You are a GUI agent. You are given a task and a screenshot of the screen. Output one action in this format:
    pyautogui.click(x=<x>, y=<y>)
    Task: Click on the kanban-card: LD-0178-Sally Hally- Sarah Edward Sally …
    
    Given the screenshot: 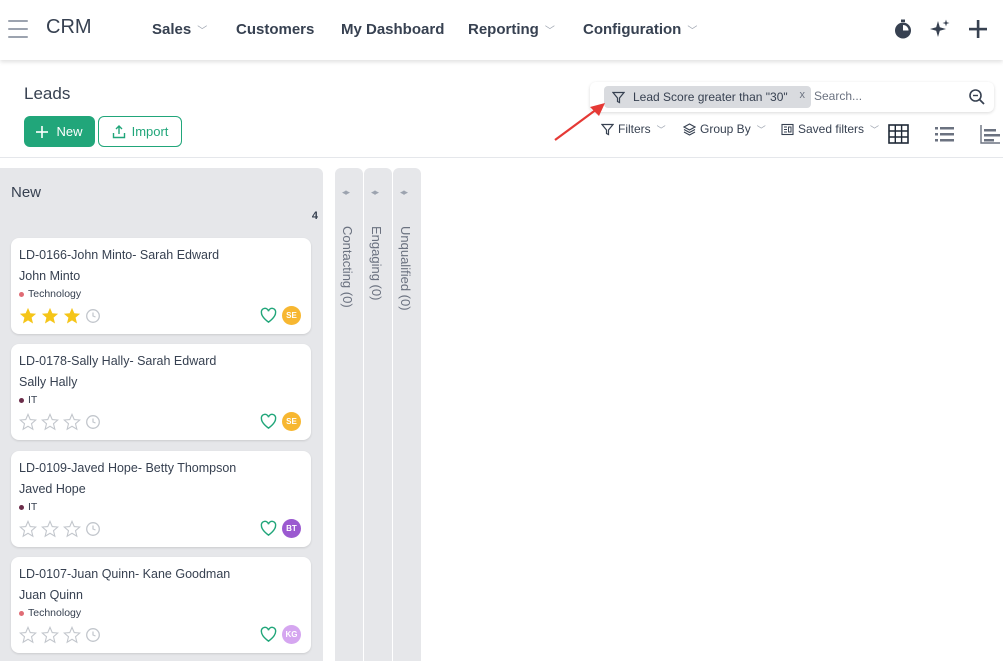 What is the action you would take?
    pyautogui.click(x=161, y=392)
    